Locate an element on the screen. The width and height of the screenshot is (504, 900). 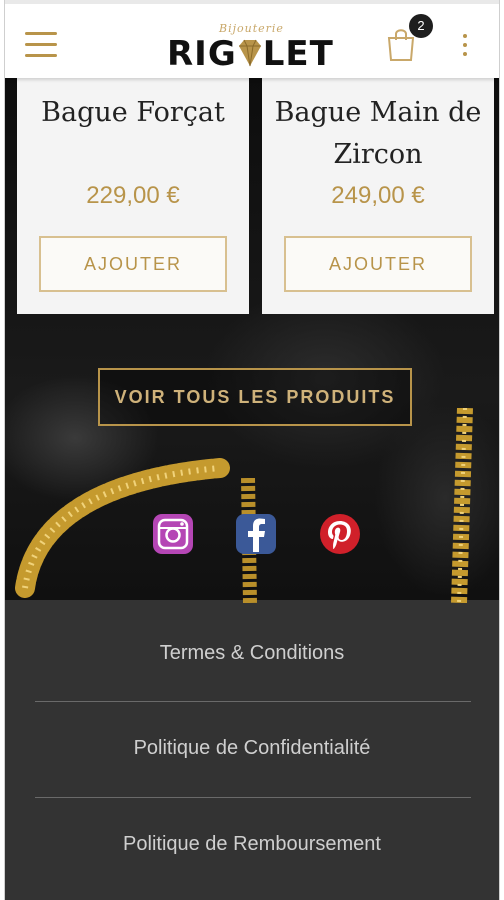
site-logo: Bijouterie RIG LET is located at coordinates (257, 48).